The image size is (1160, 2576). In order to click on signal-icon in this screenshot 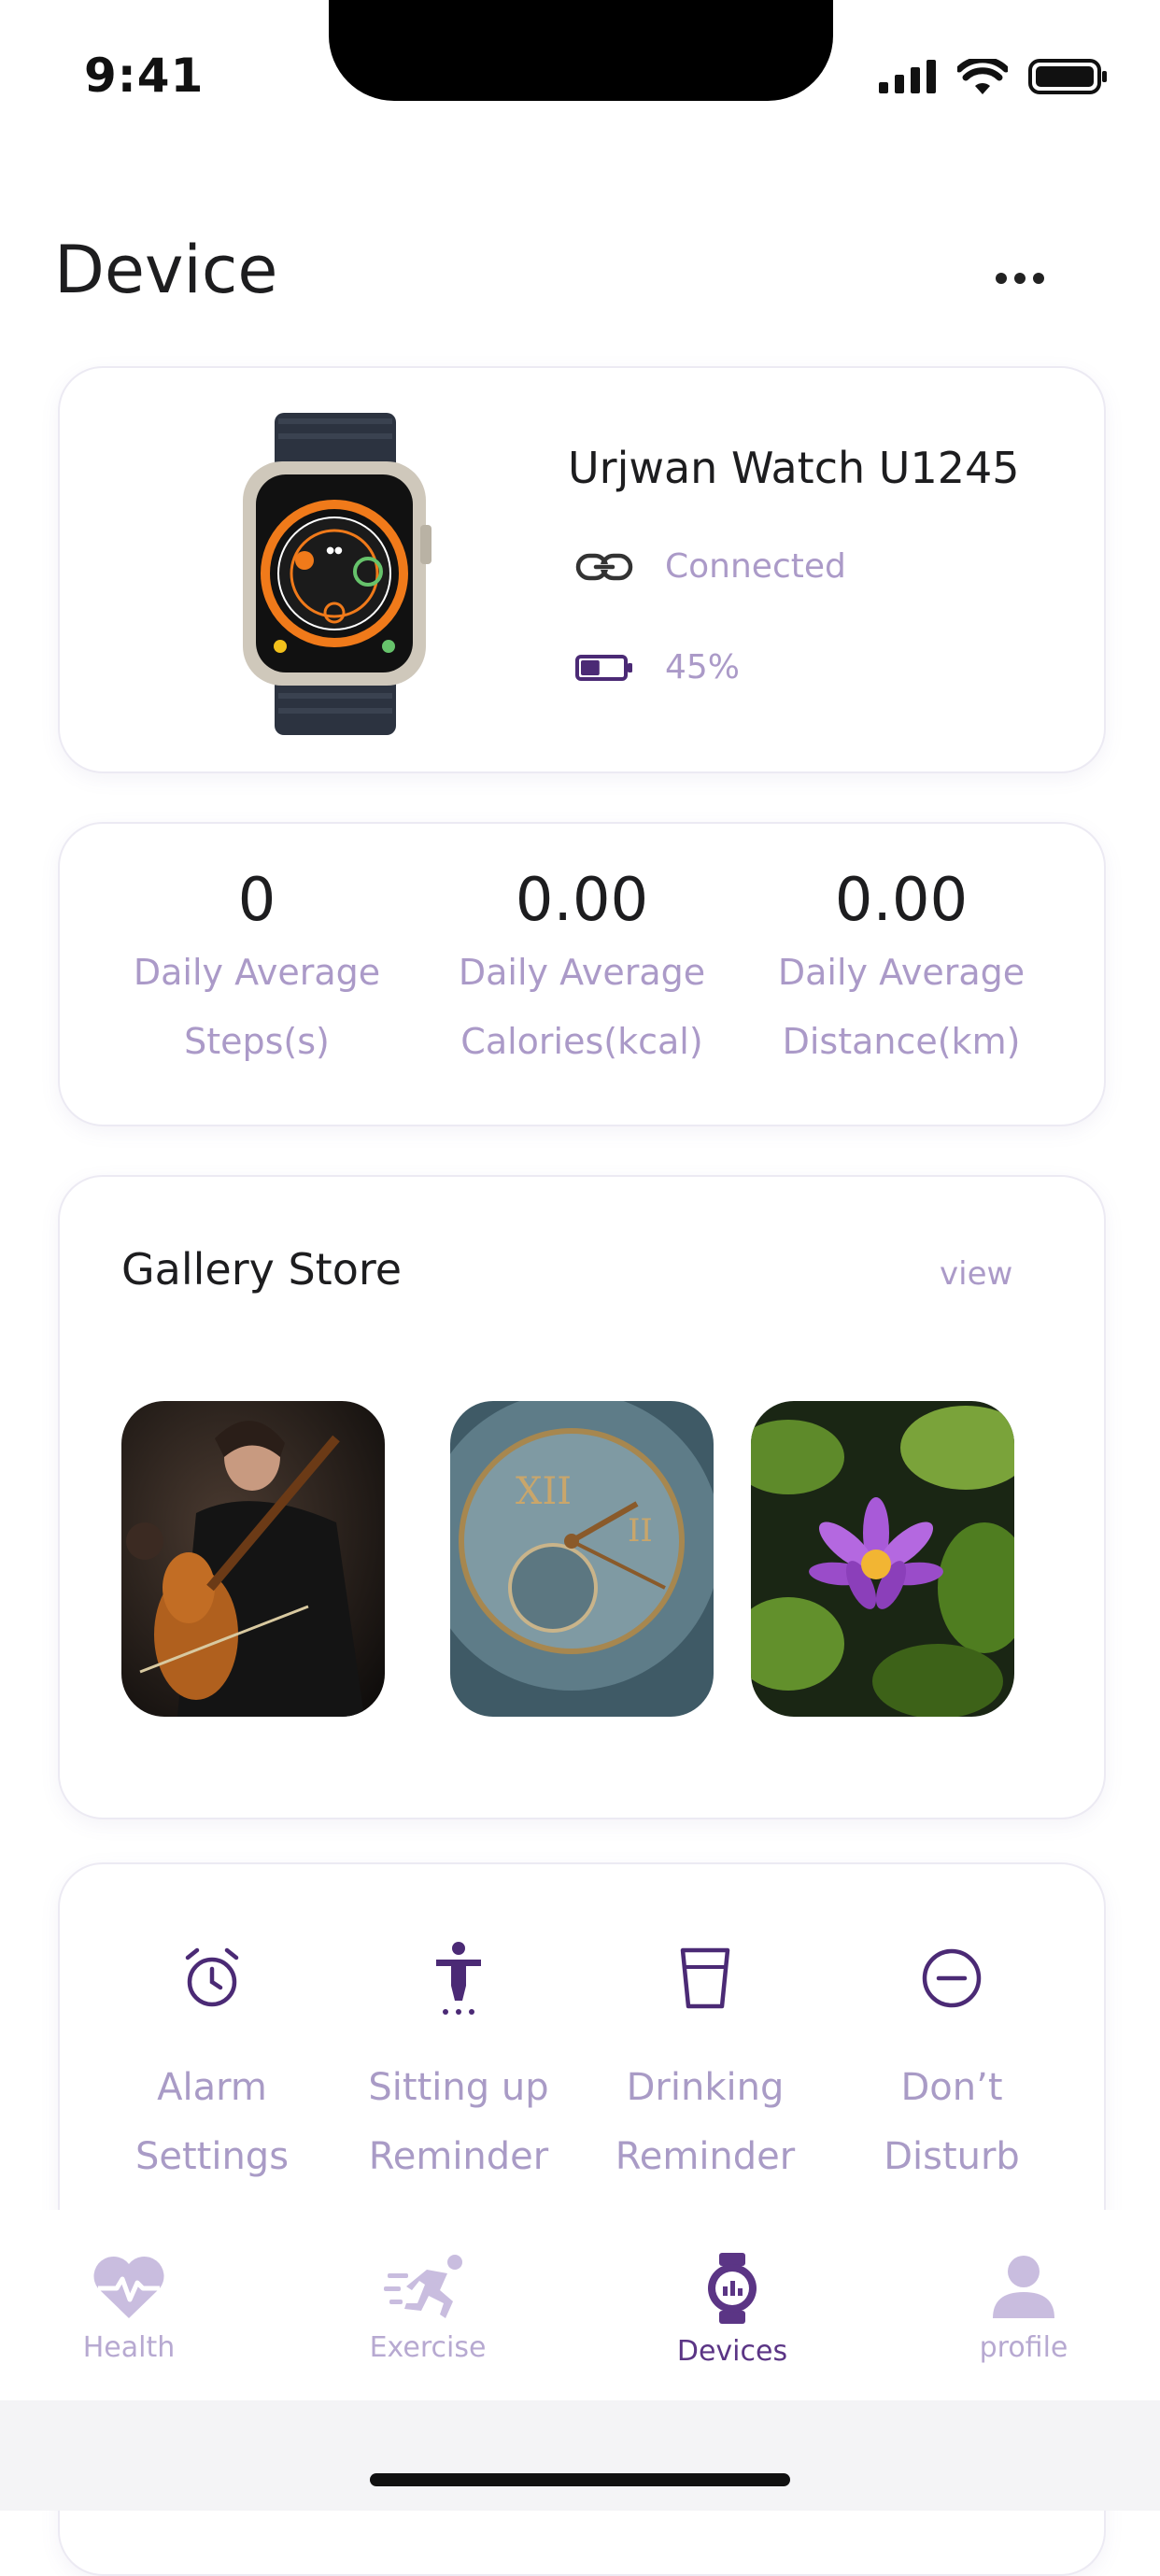, I will do `click(908, 76)`.